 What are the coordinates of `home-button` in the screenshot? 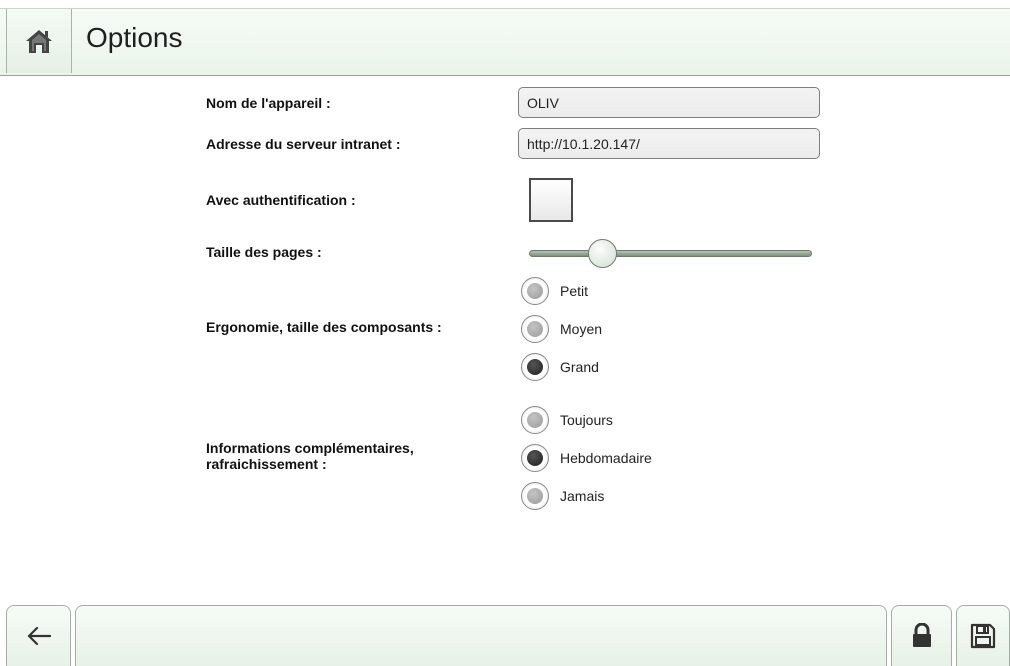 It's located at (39, 41).